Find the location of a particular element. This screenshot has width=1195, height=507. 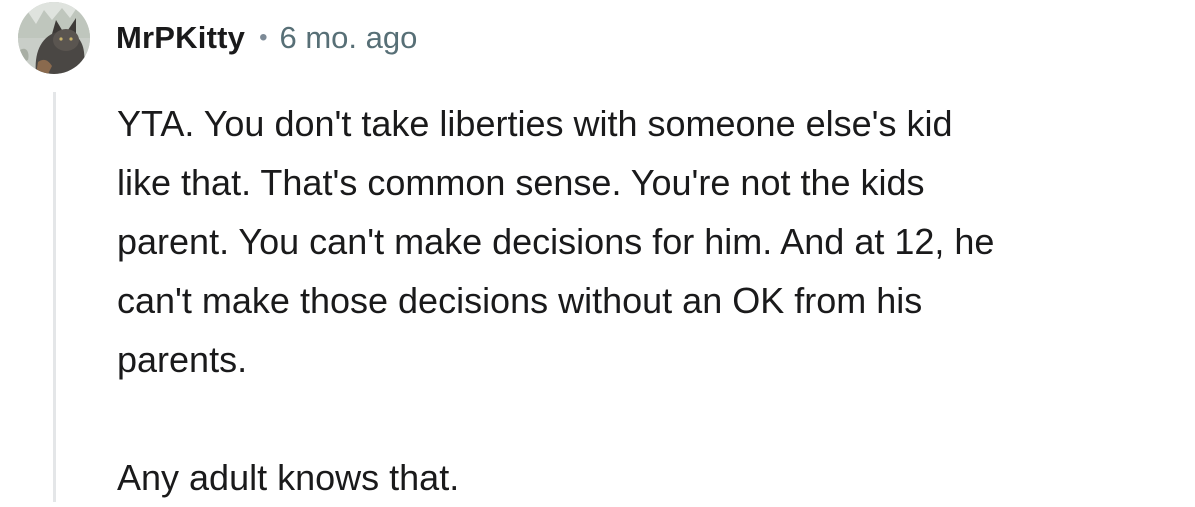

comment-paragraph: Any adult knows that. is located at coordinates (288, 477).